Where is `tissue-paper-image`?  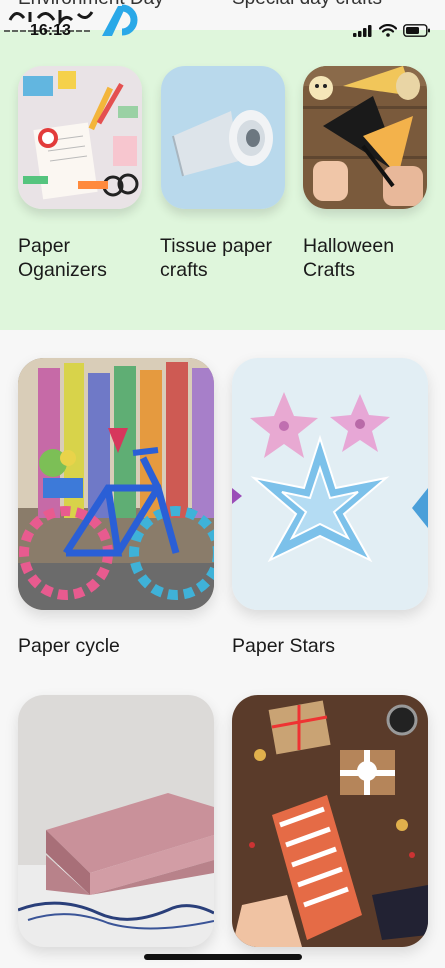 tissue-paper-image is located at coordinates (223, 137).